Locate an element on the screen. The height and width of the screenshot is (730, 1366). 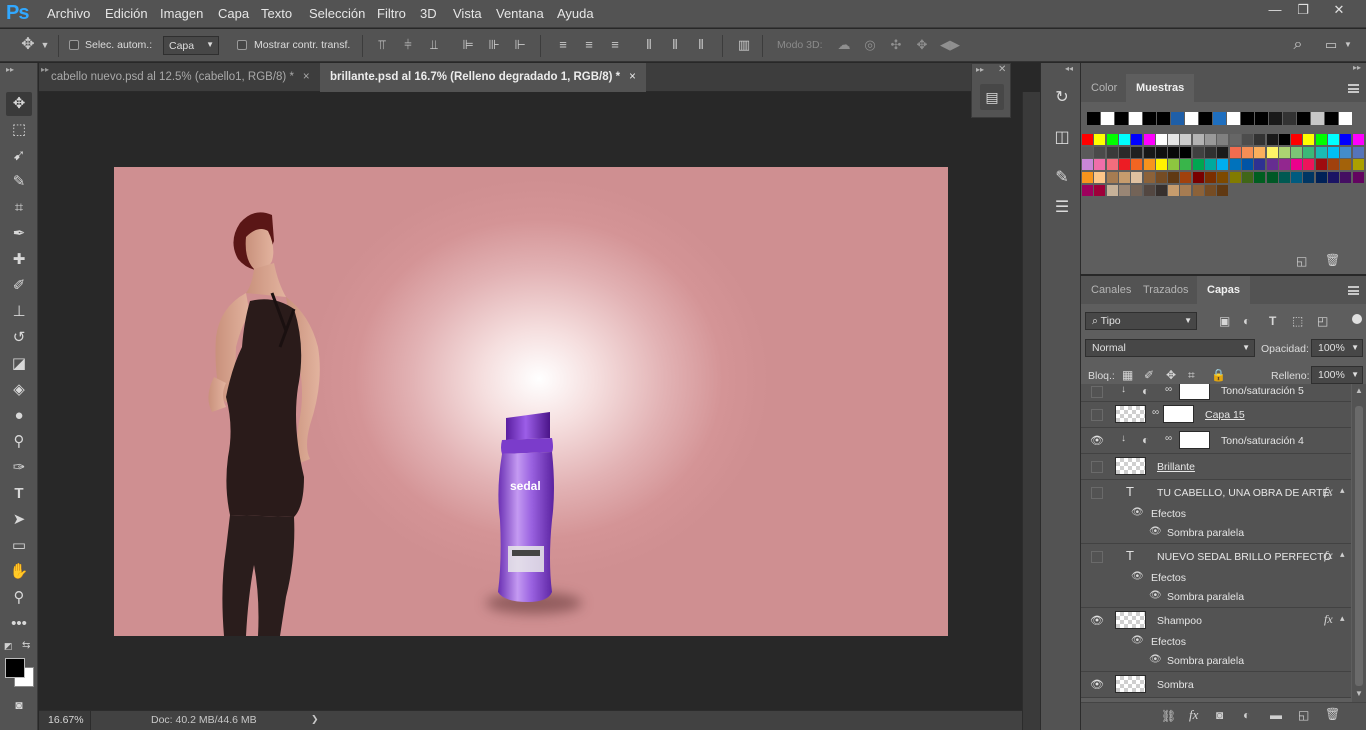
new-group-icon: ▬ is located at coordinates (1276, 715).